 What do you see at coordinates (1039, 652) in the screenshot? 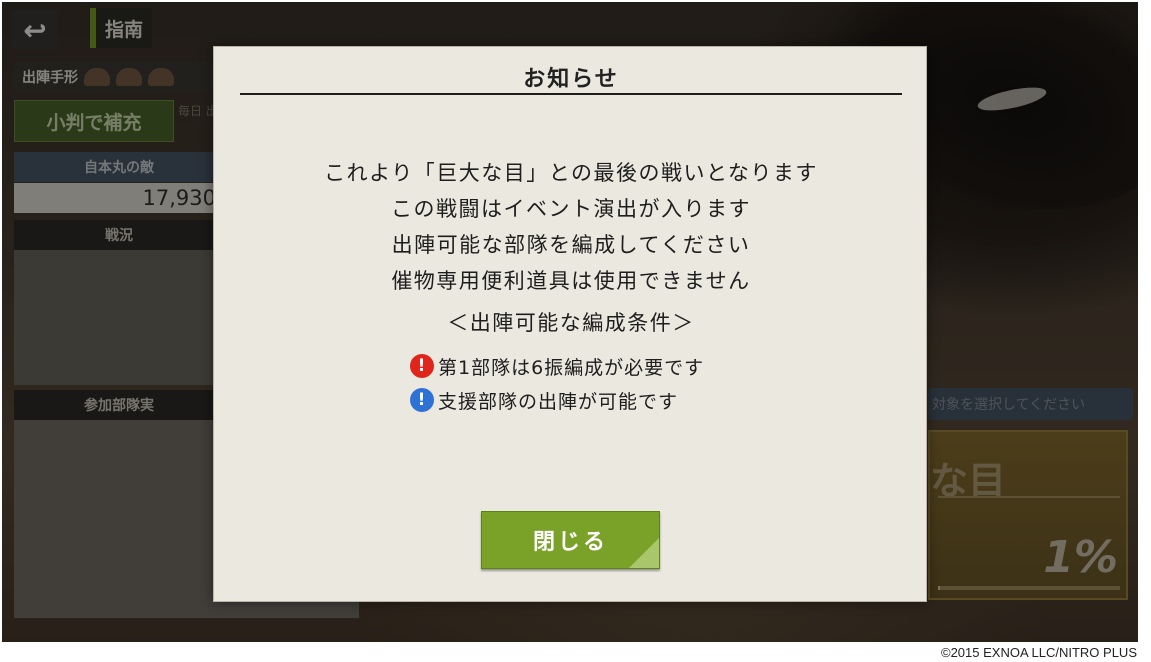
I see `copyright-notice: ©2015 EXNOA LLC/NITRO PLUS` at bounding box center [1039, 652].